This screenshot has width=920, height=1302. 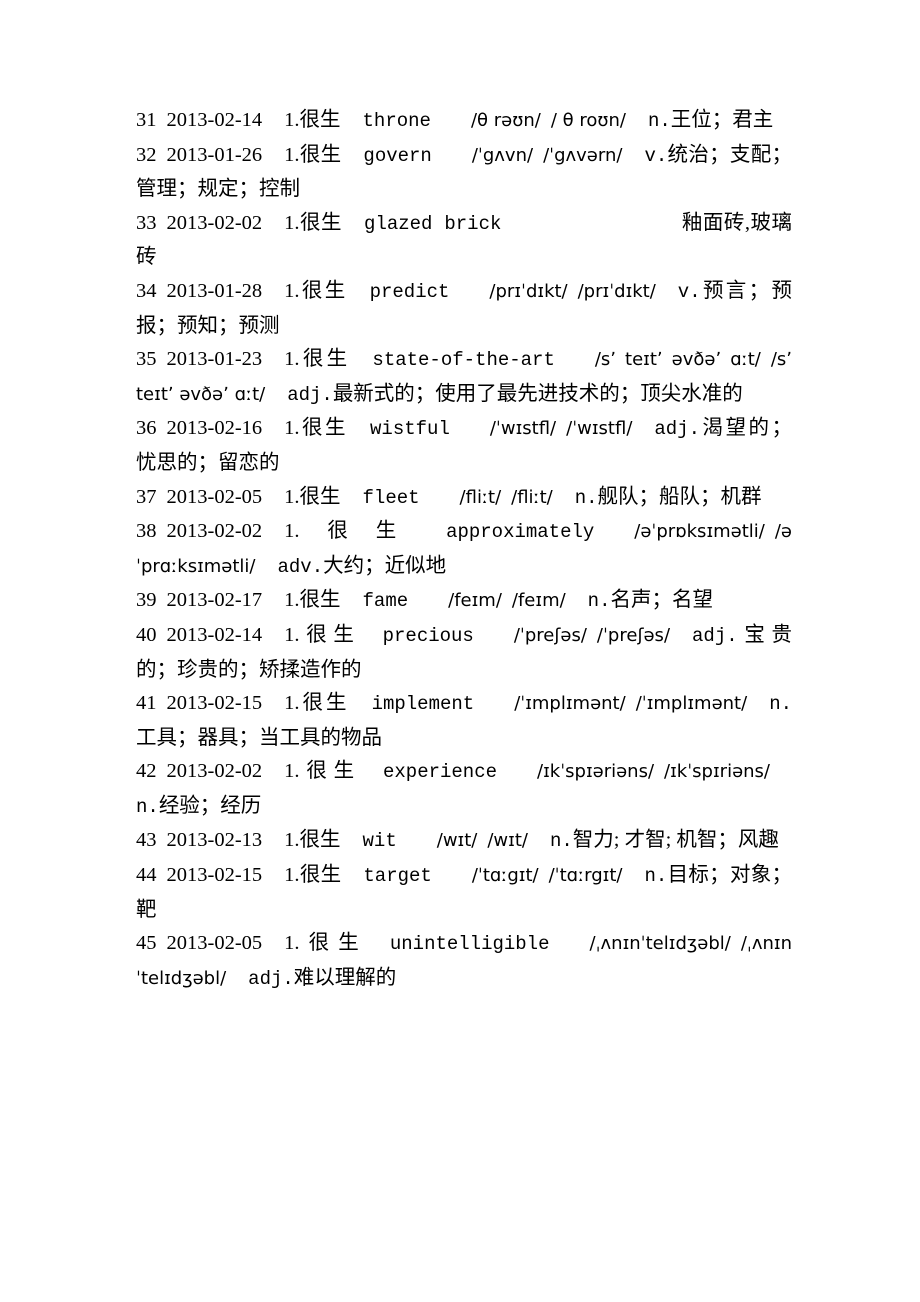 What do you see at coordinates (146, 634) in the screenshot?
I see `entry-index: 40` at bounding box center [146, 634].